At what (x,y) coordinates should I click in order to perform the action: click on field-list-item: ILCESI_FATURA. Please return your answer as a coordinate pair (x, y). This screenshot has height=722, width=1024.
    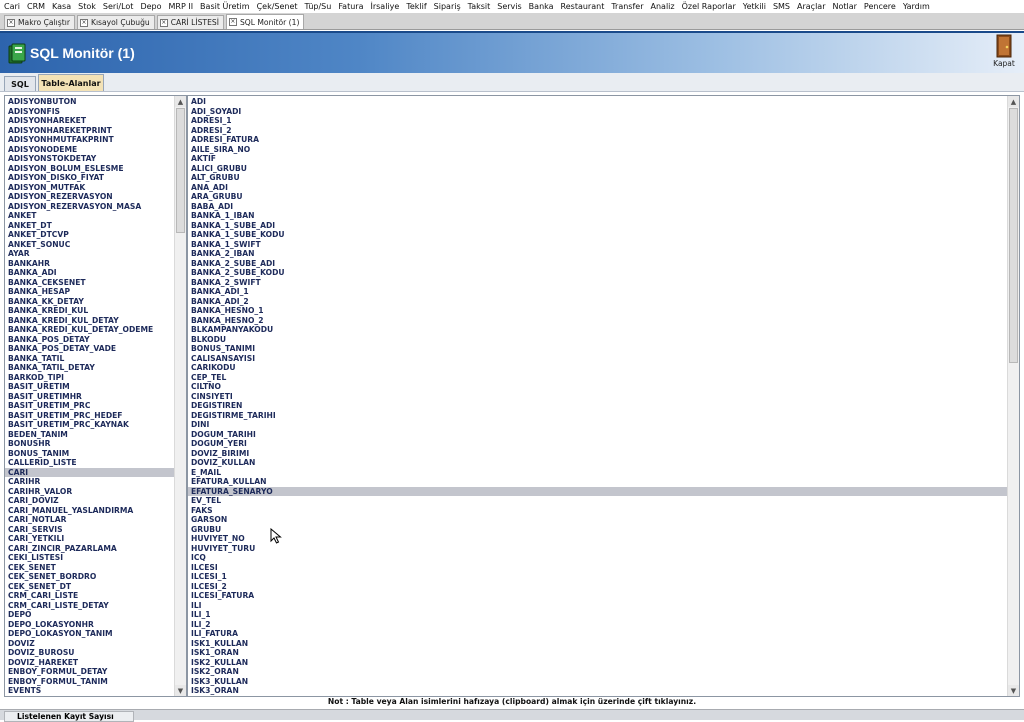
    Looking at the image, I should click on (597, 596).